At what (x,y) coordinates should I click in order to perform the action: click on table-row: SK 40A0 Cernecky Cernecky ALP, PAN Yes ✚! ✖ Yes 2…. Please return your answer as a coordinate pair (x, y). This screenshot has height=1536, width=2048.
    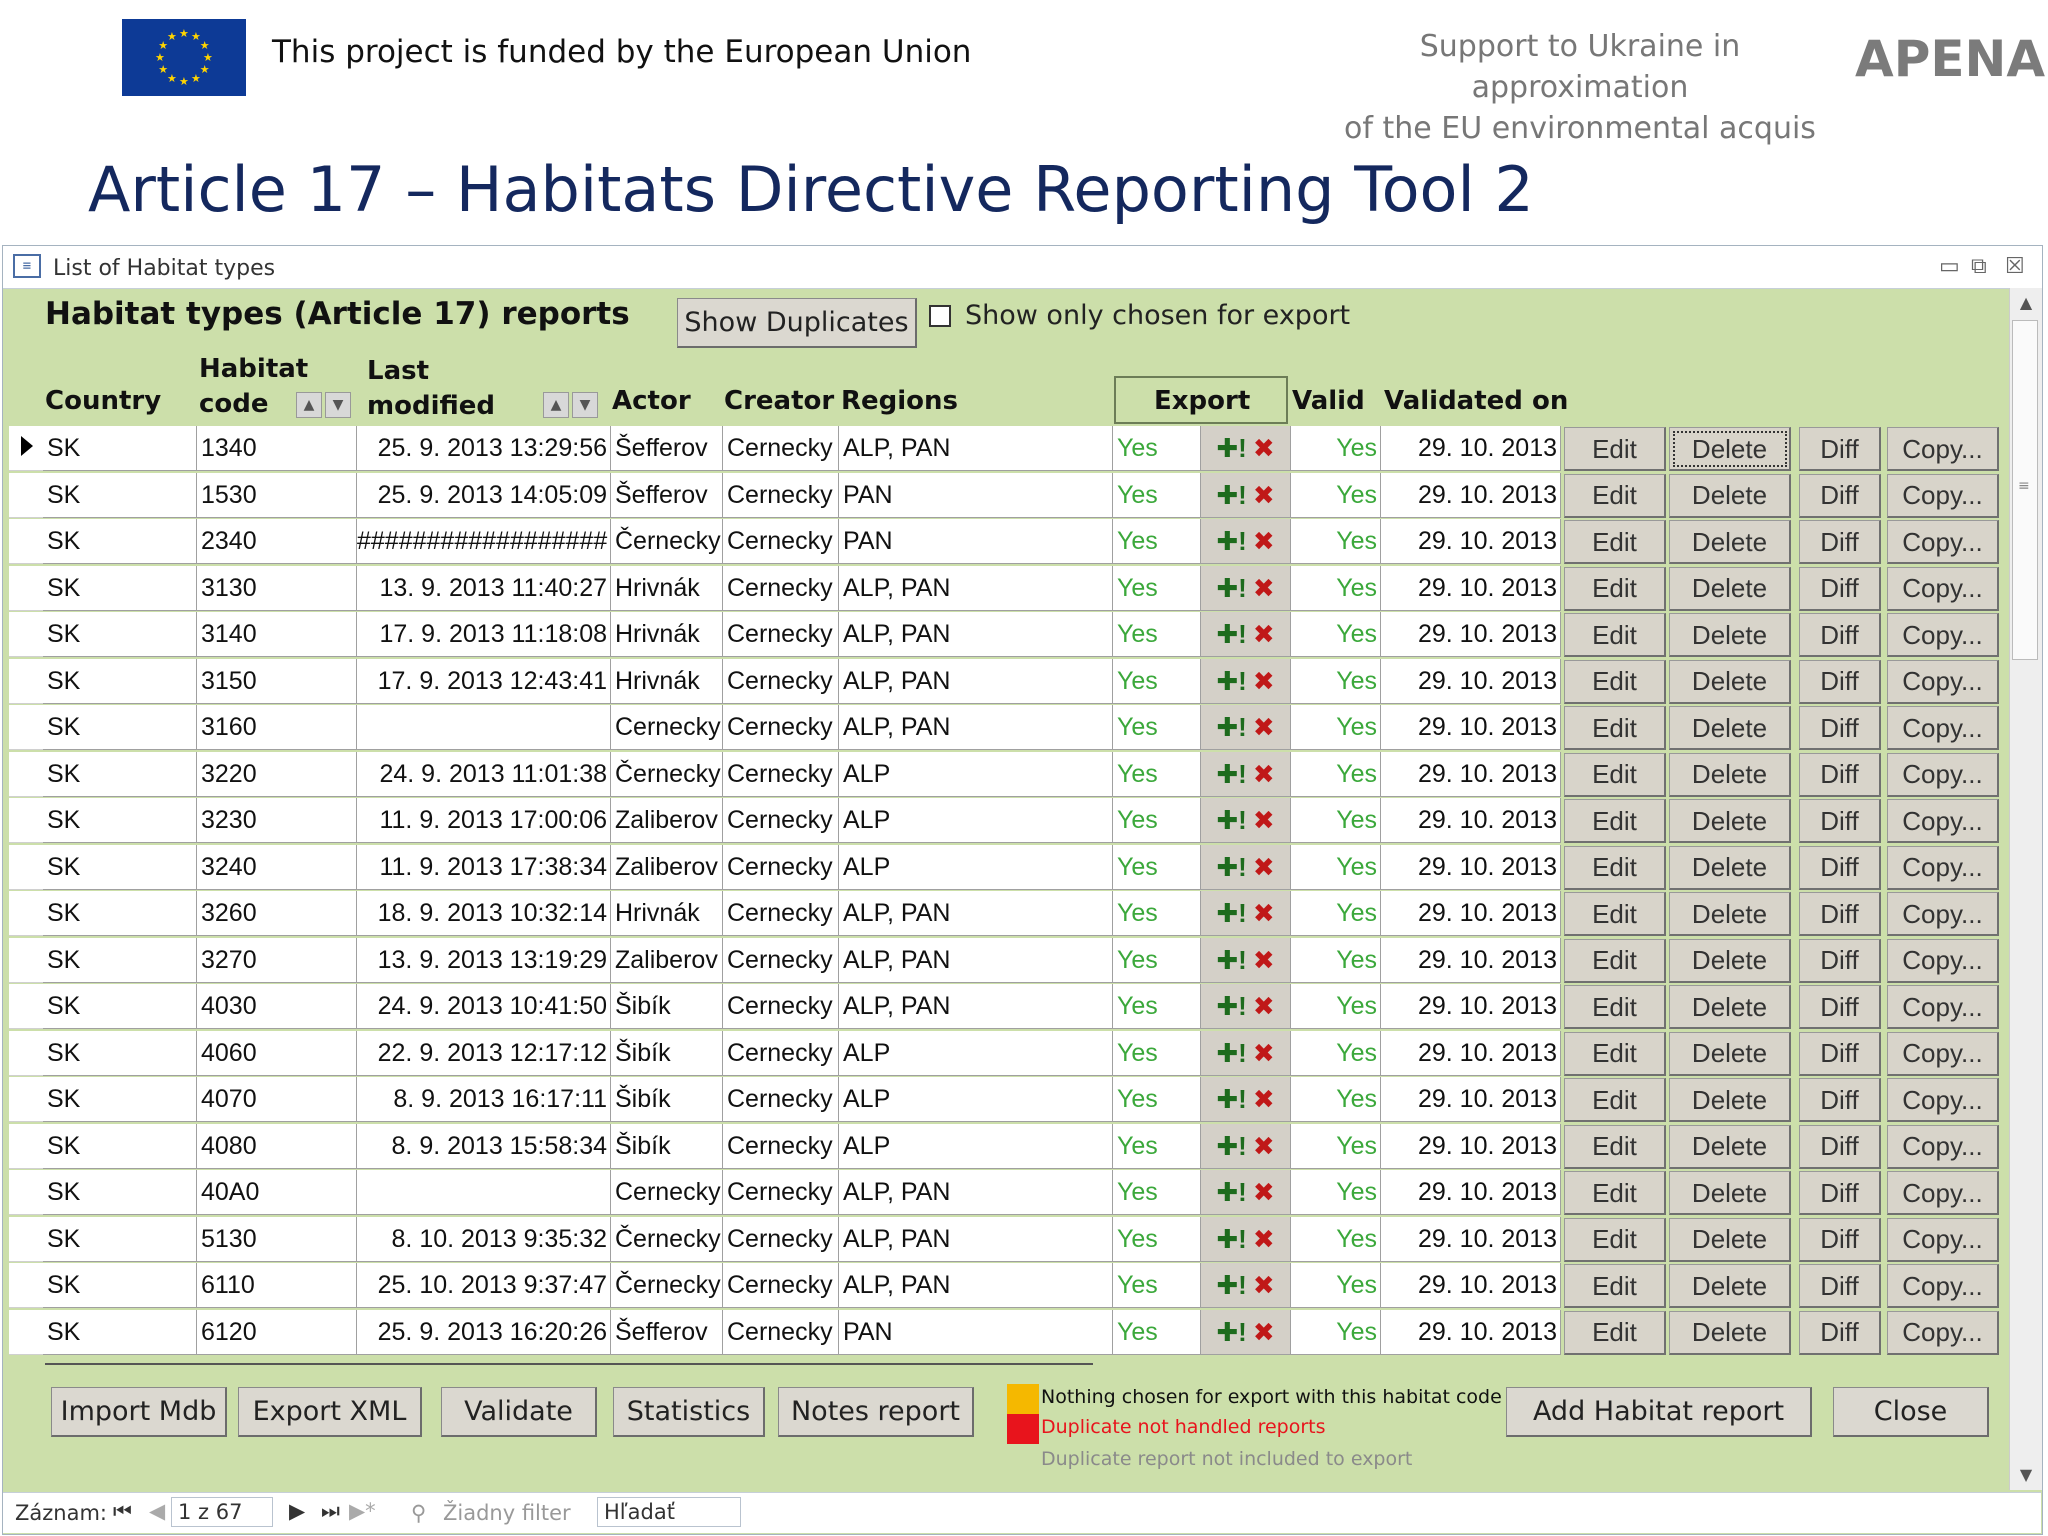
    Looking at the image, I should click on (1003, 1193).